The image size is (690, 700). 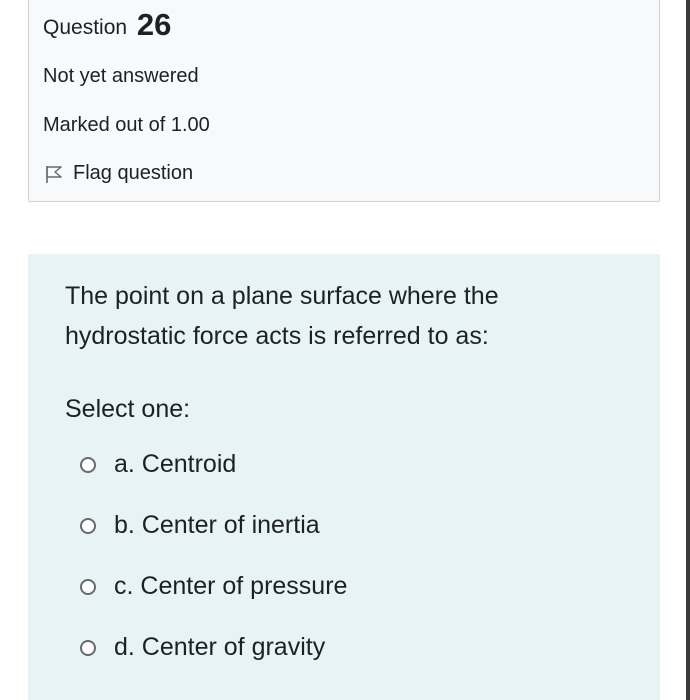 What do you see at coordinates (231, 586) in the screenshot?
I see `answer-label: c. Center of pressure` at bounding box center [231, 586].